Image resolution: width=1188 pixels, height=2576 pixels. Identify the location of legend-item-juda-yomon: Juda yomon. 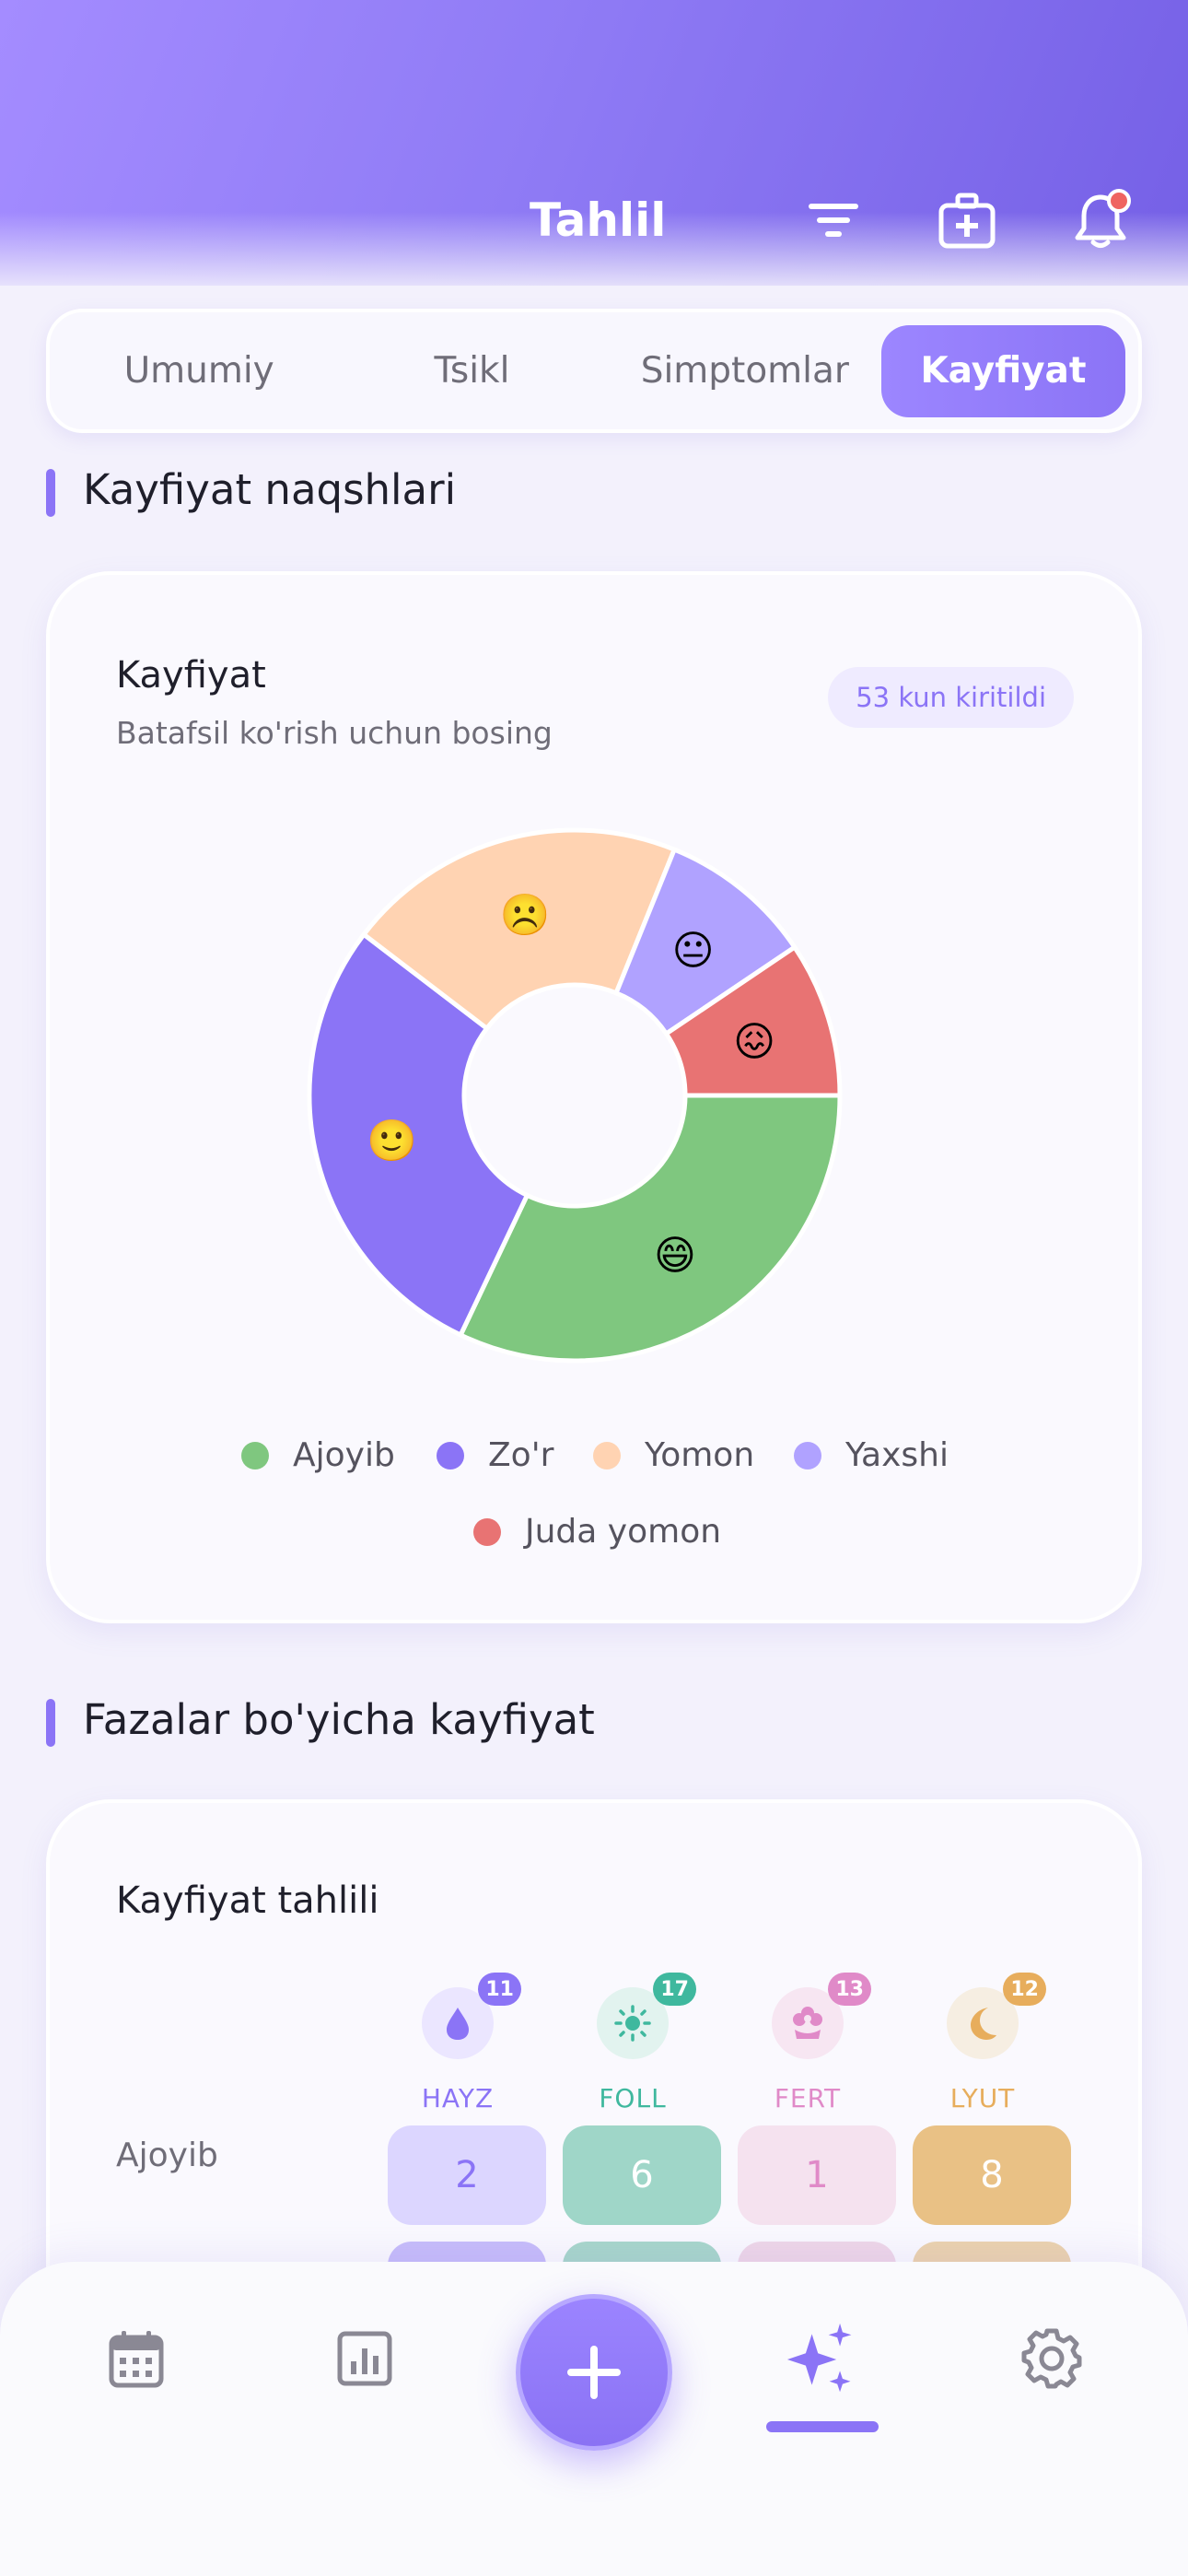
(597, 1532).